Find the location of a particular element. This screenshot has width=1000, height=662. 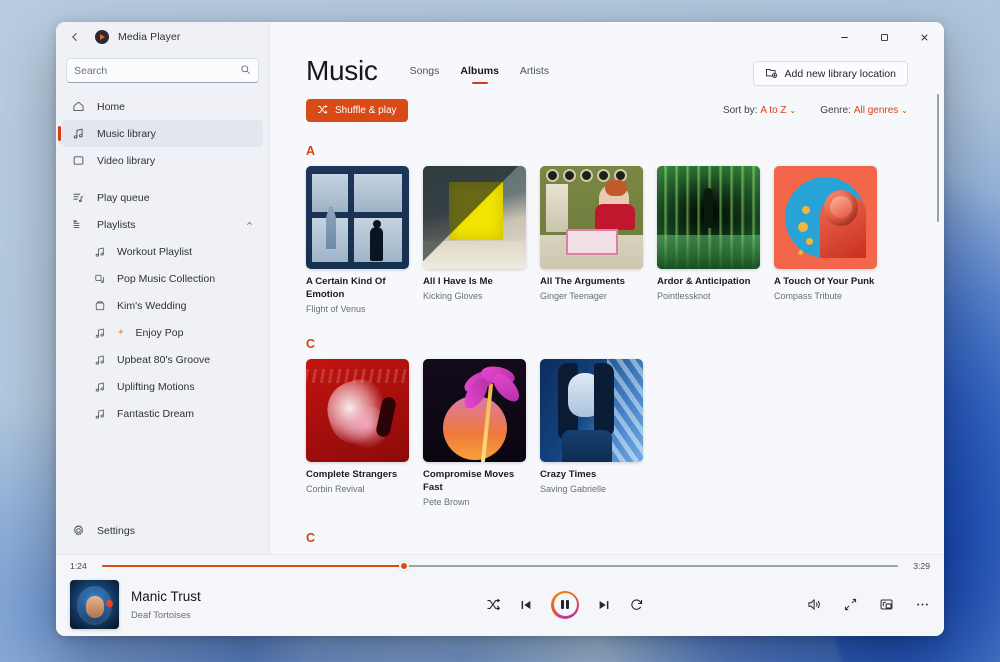

sidebar-playlist-upbeat-80s-groove: Upbeat 80's Groove is located at coordinates (162, 359).